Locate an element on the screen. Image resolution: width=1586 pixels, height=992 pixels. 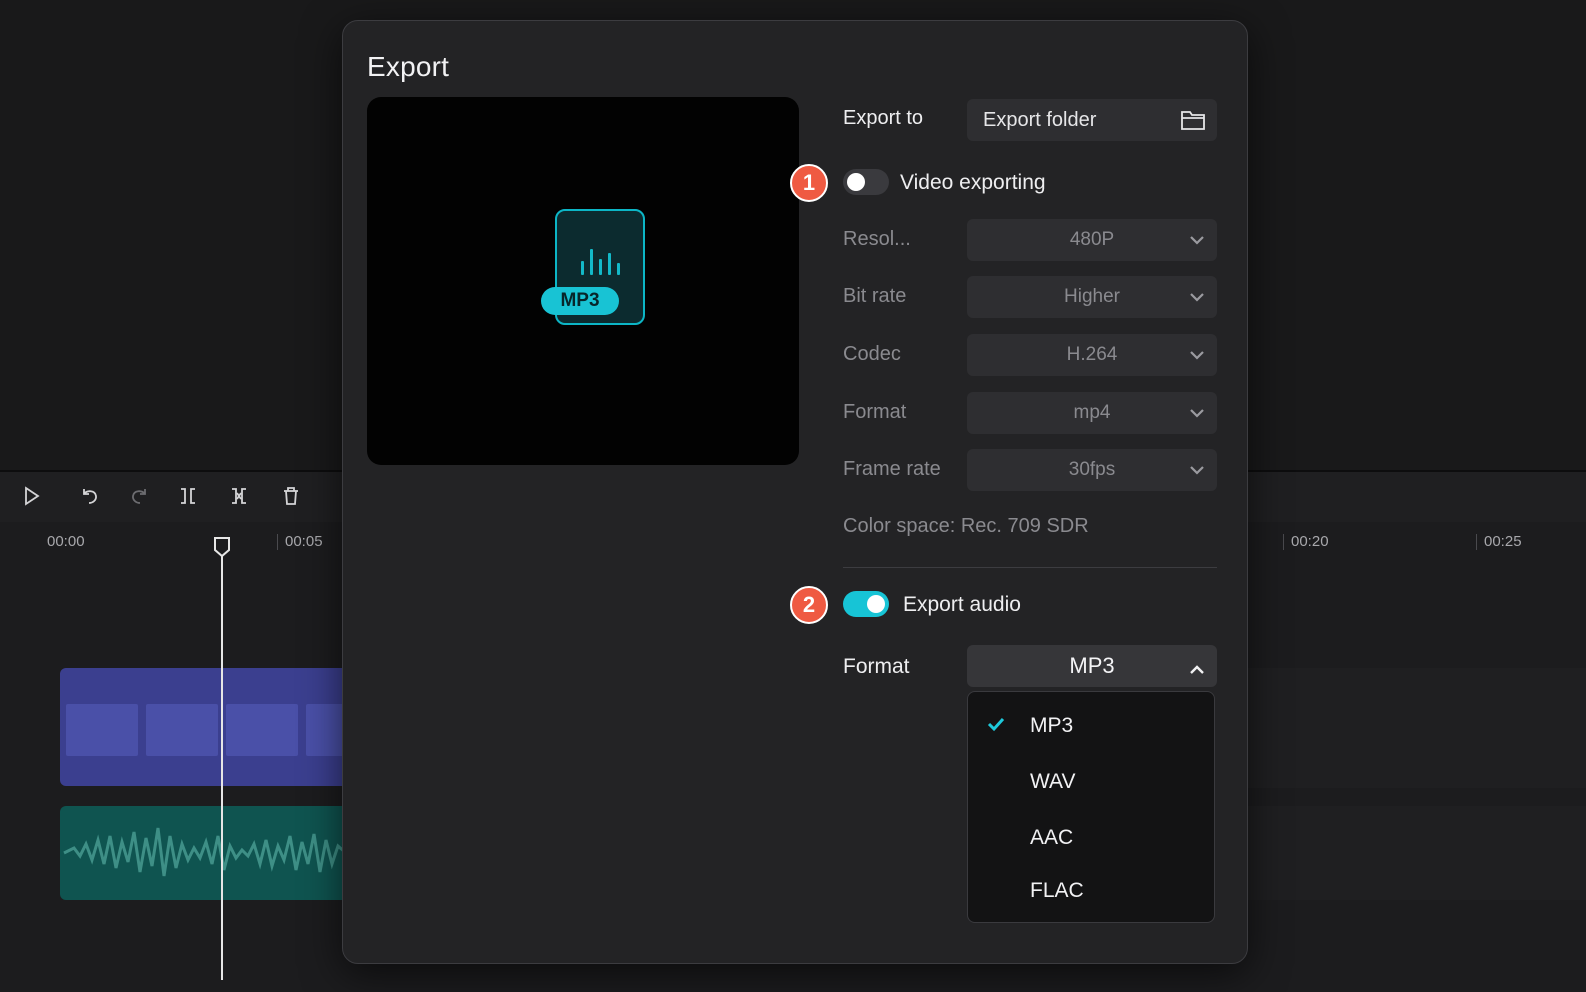
frame-rate-value: 30fps is located at coordinates (1092, 469).